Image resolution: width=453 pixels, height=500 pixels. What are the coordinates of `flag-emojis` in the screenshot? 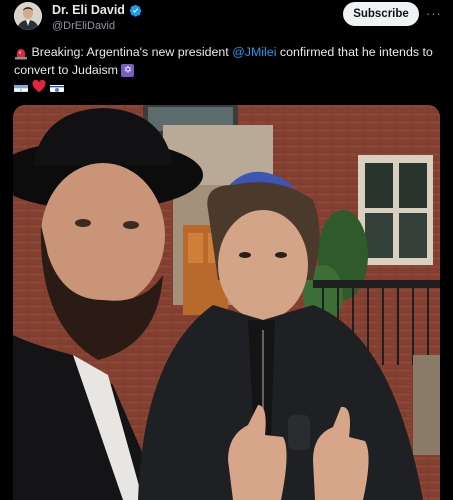 It's located at (39, 86).